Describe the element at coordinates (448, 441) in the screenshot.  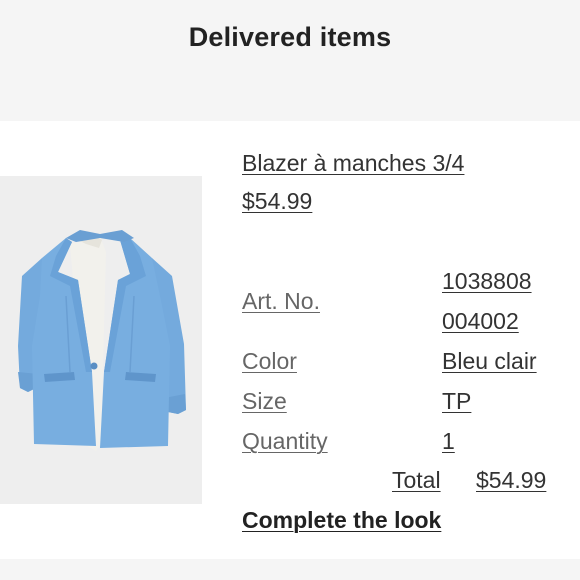
I see `quantity-value: 1` at that location.